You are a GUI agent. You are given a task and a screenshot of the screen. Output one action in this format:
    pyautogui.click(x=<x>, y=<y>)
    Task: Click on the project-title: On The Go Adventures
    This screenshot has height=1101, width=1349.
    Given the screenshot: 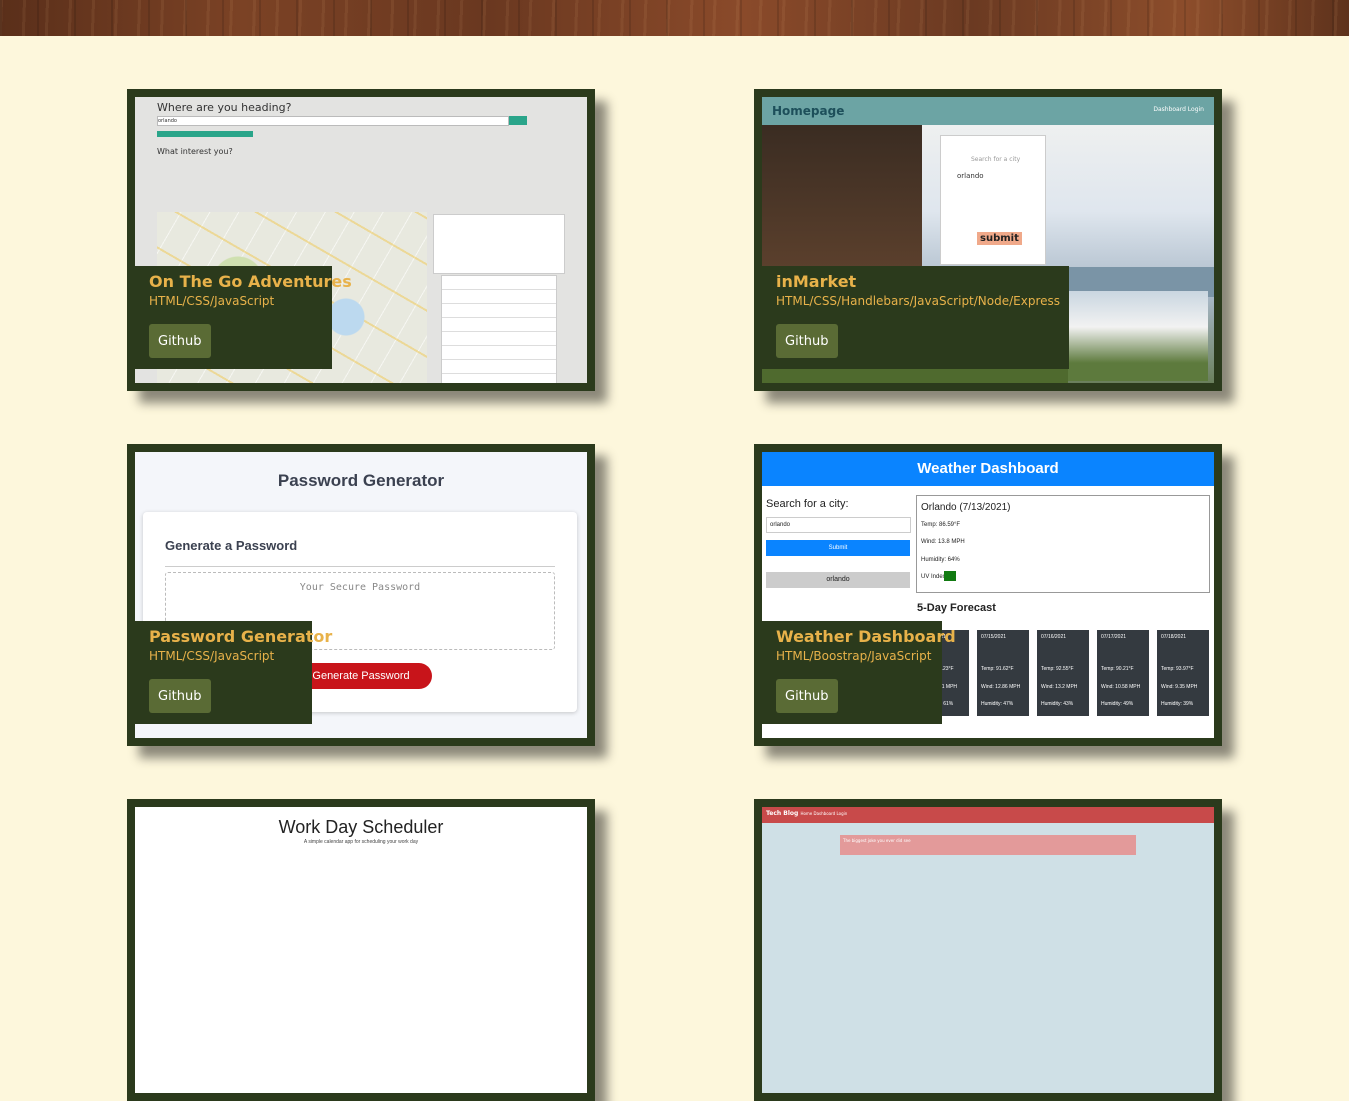 What is the action you would take?
    pyautogui.click(x=250, y=281)
    